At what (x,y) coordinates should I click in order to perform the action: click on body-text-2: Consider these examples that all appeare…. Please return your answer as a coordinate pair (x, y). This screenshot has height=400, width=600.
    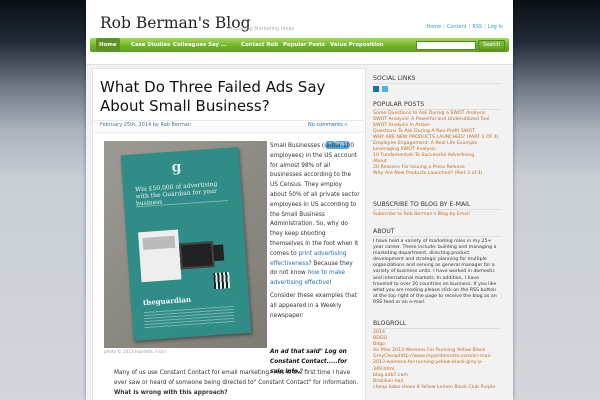
    Looking at the image, I should click on (313, 305).